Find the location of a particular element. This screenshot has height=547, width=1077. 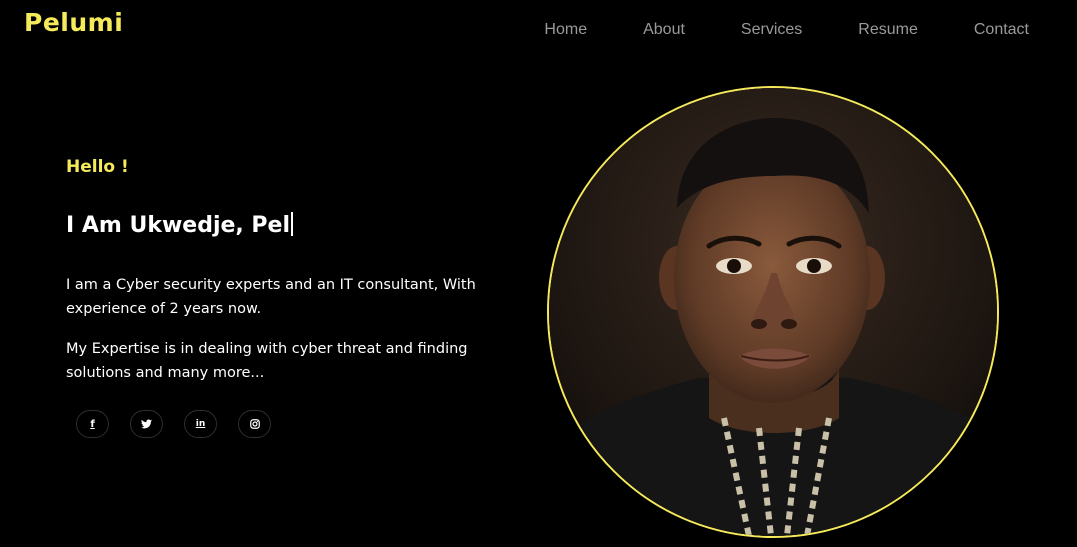

linkedin-link: in is located at coordinates (200, 424).